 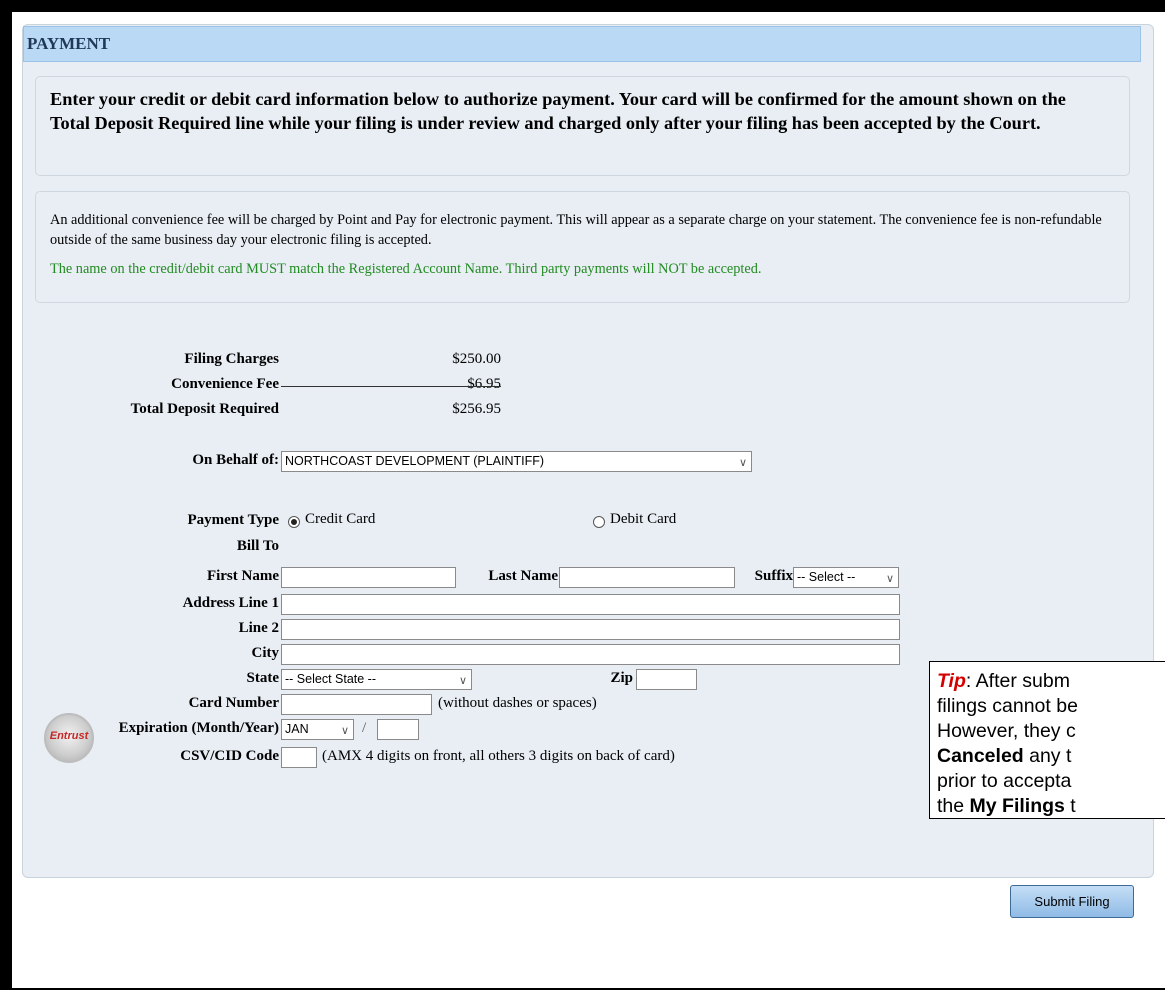 What do you see at coordinates (590, 629) in the screenshot?
I see `address-line2-input` at bounding box center [590, 629].